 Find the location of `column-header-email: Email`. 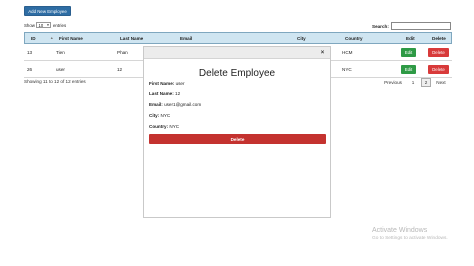

column-header-email: Email is located at coordinates (186, 38).